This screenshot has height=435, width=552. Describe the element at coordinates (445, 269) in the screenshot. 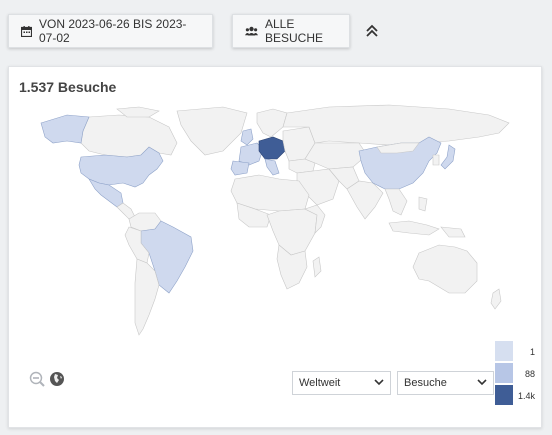

I see `map-region-australia` at that location.